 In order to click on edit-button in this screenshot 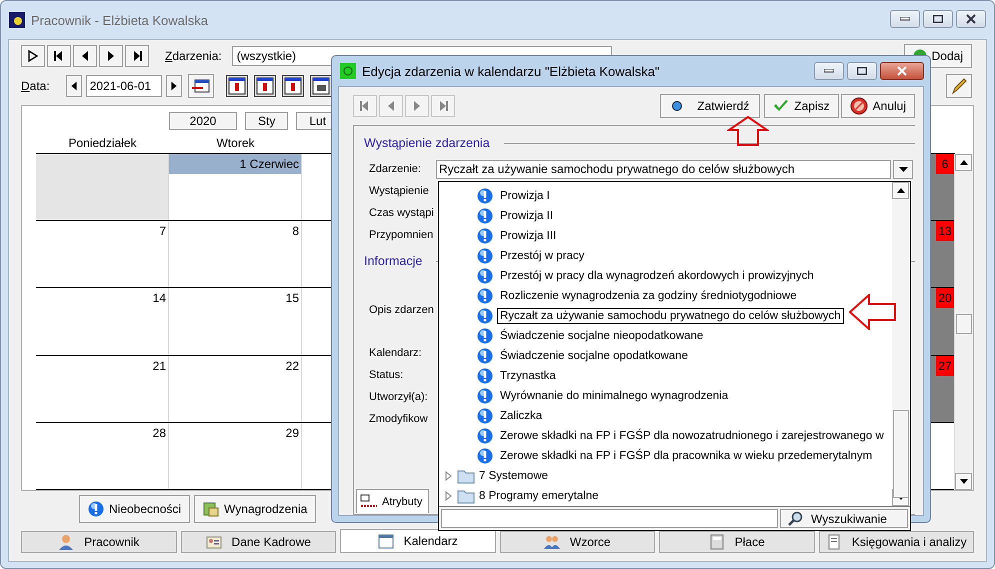, I will do `click(959, 86)`.